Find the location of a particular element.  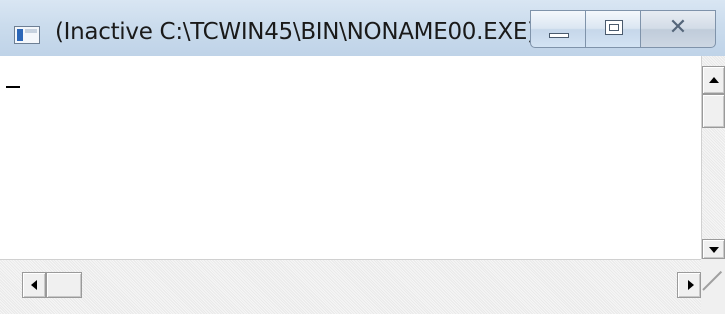

arrow-down-icon is located at coordinates (714, 250).